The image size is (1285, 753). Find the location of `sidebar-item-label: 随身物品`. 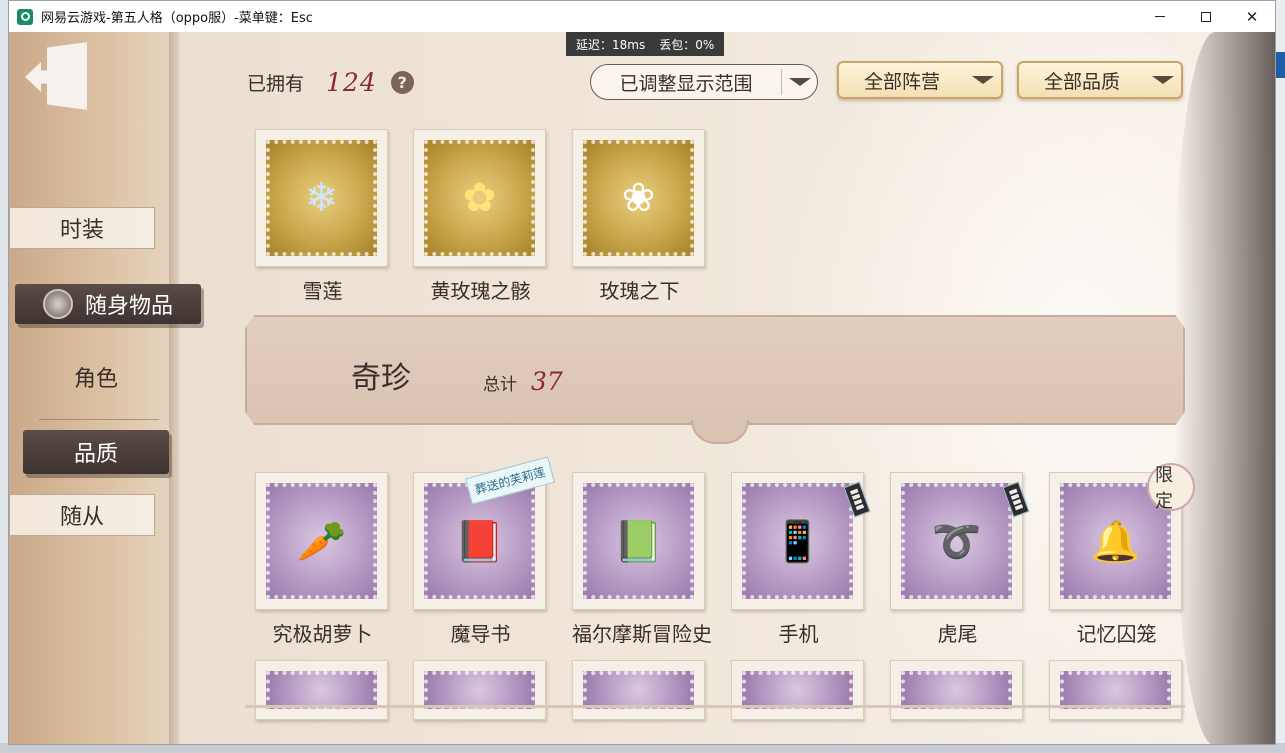

sidebar-item-label: 随身物品 is located at coordinates (128, 306).